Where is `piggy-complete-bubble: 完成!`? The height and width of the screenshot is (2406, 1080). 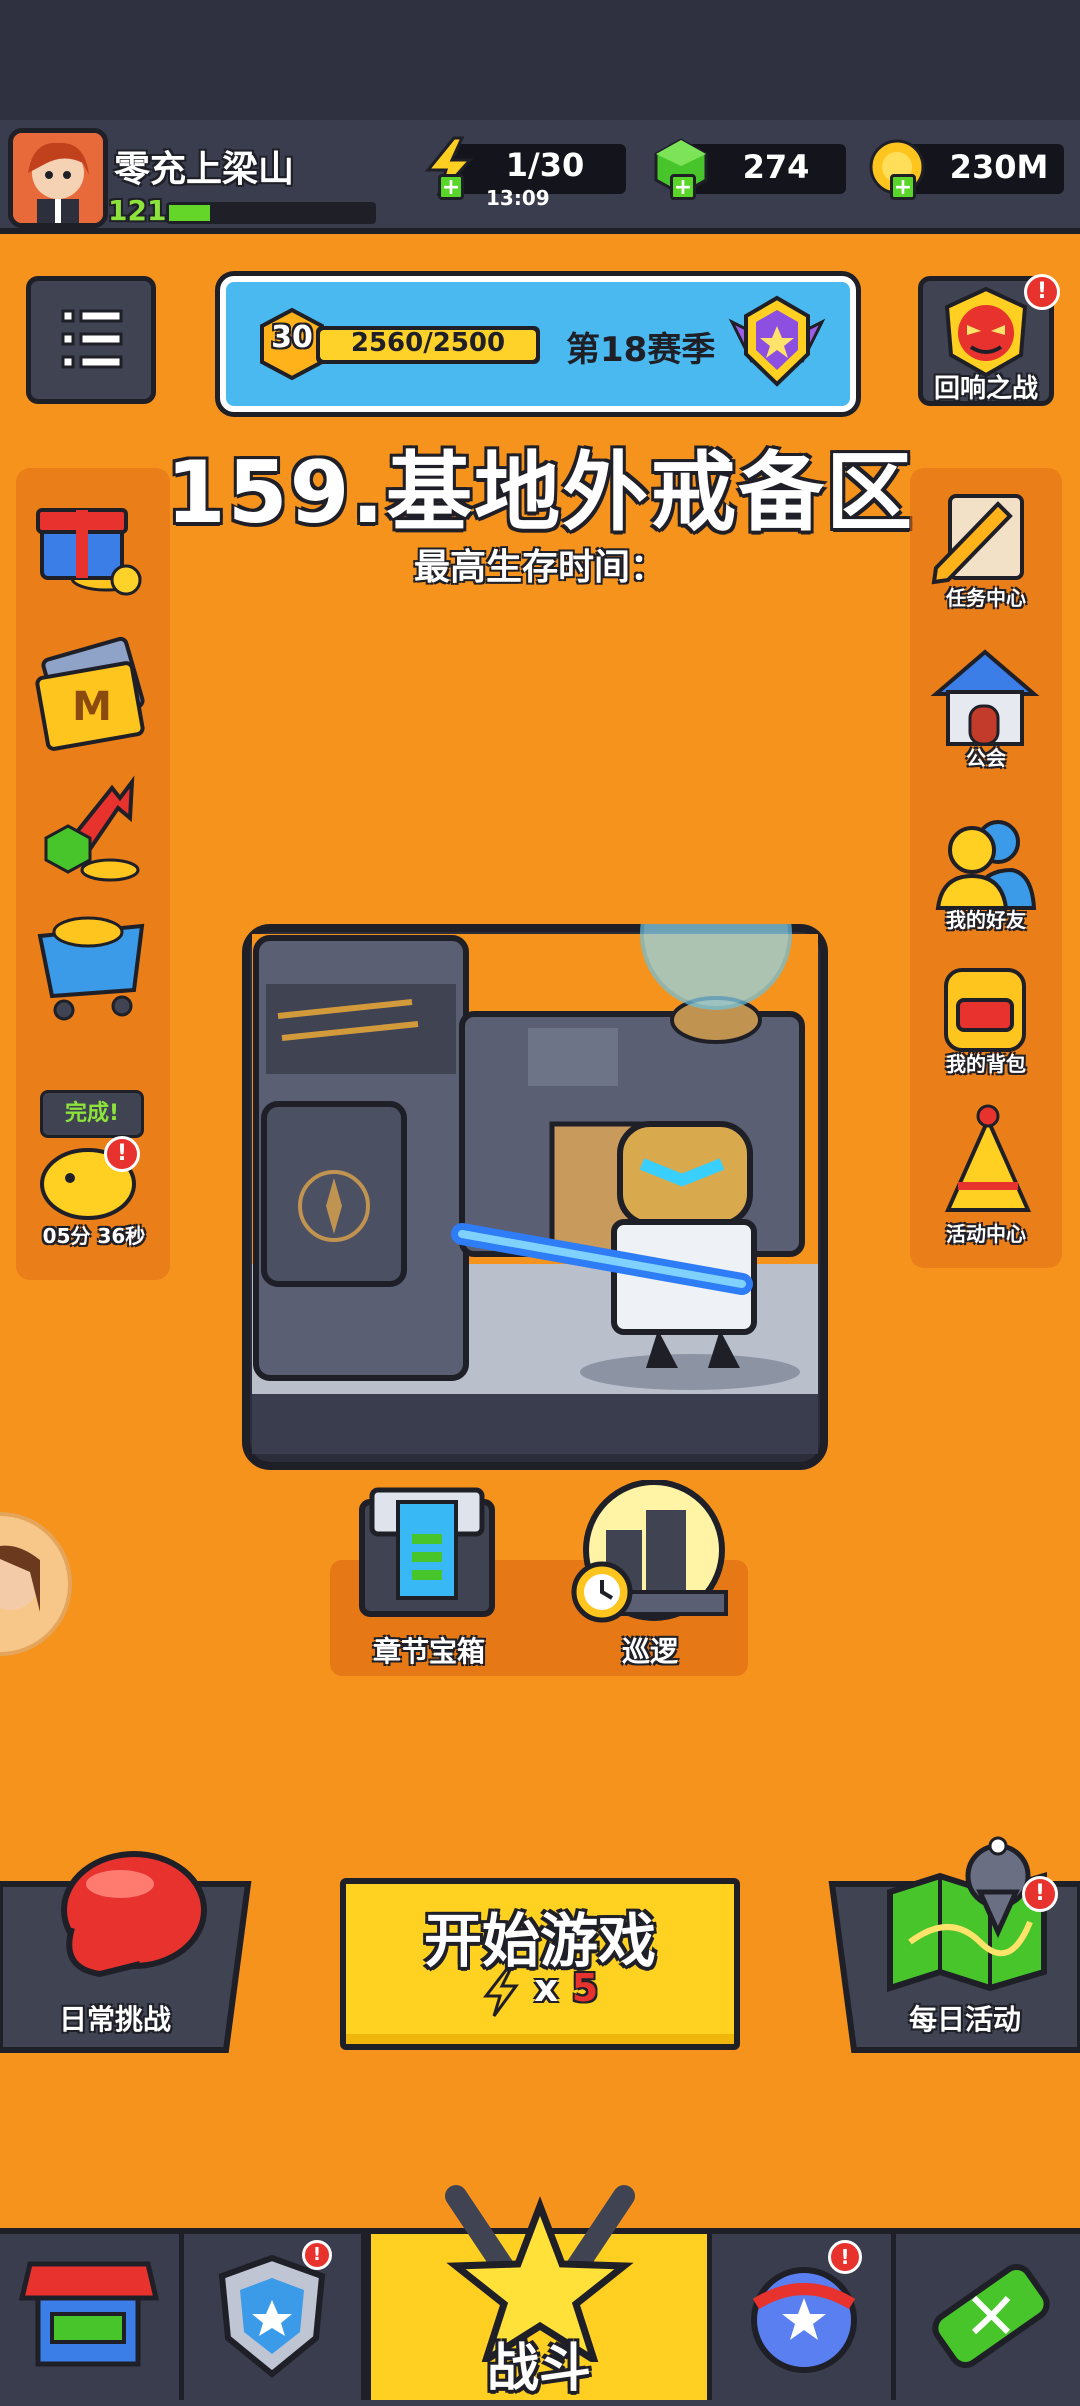
piggy-complete-bubble: 完成! is located at coordinates (92, 1114).